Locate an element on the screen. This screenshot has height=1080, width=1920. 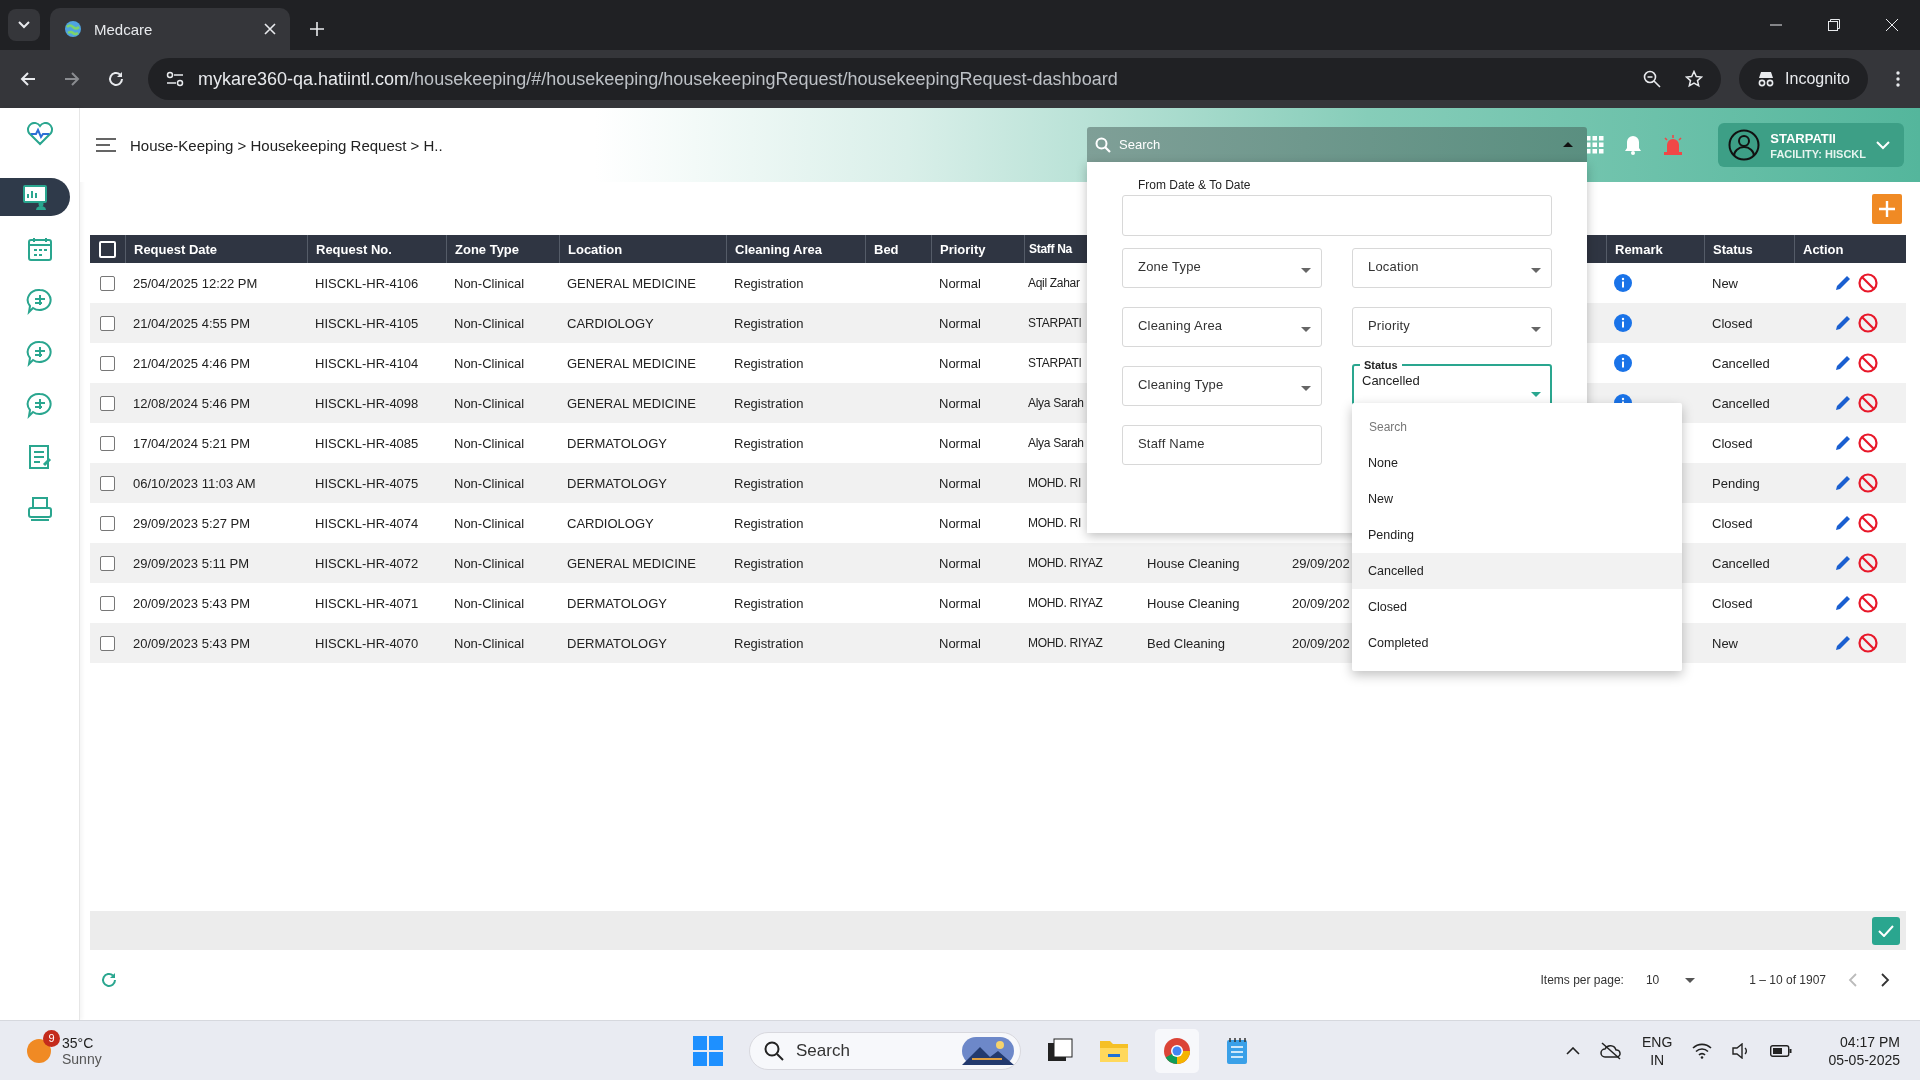
table-cell: GENERAL MEDICINE is located at coordinates (631, 403).